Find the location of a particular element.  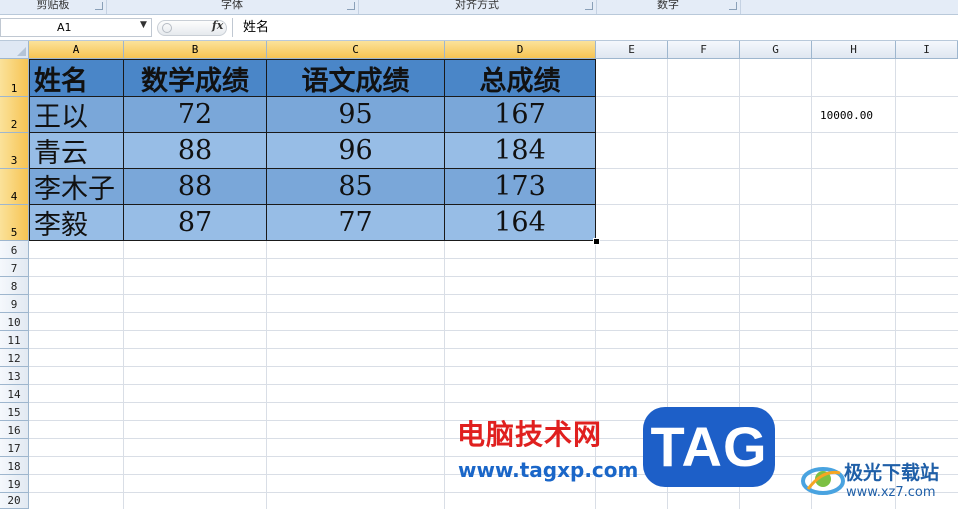

row-number: 7 is located at coordinates (14, 268).